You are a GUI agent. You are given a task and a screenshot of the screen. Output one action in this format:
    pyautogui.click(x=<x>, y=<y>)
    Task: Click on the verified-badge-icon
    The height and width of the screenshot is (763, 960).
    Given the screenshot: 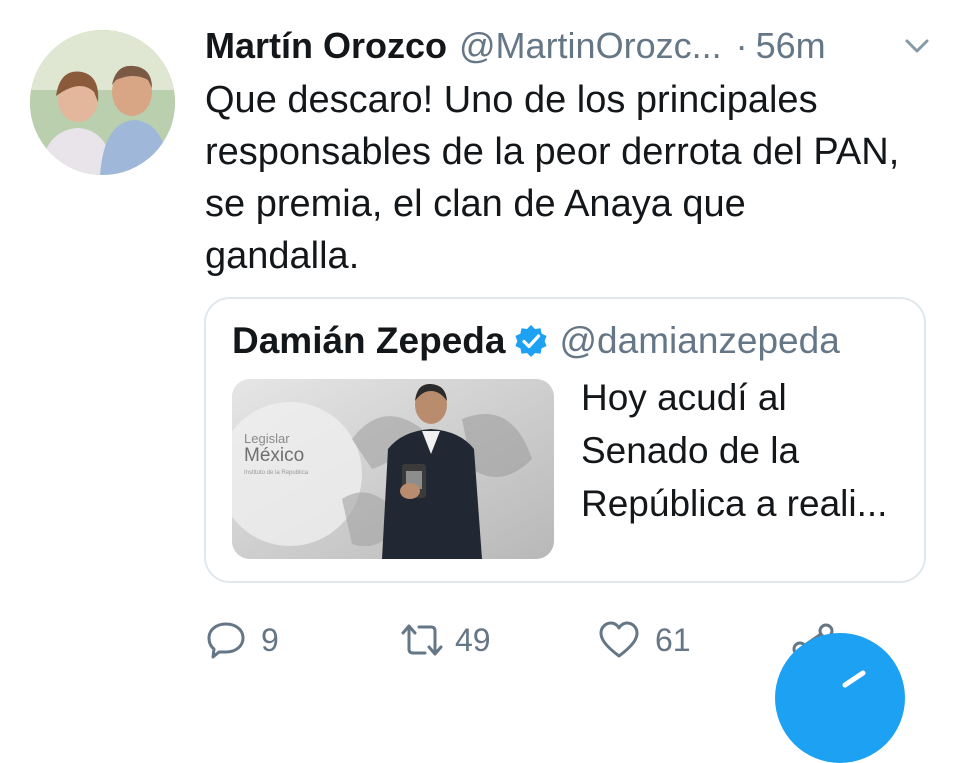 What is the action you would take?
    pyautogui.click(x=531, y=341)
    